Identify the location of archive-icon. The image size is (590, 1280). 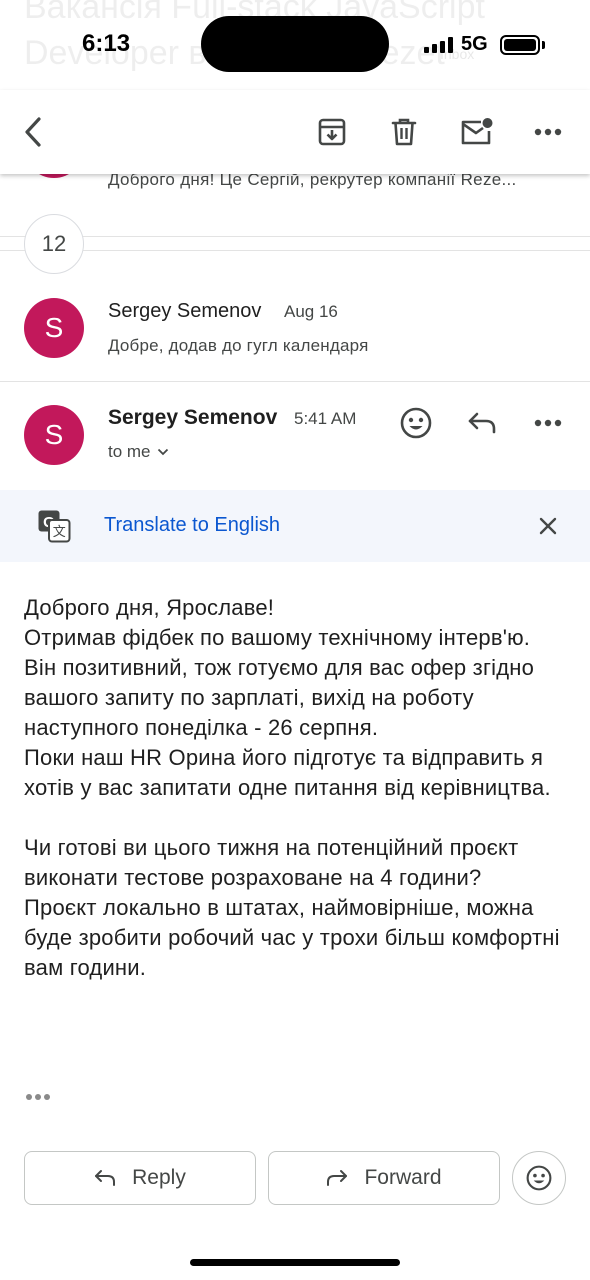
(332, 132).